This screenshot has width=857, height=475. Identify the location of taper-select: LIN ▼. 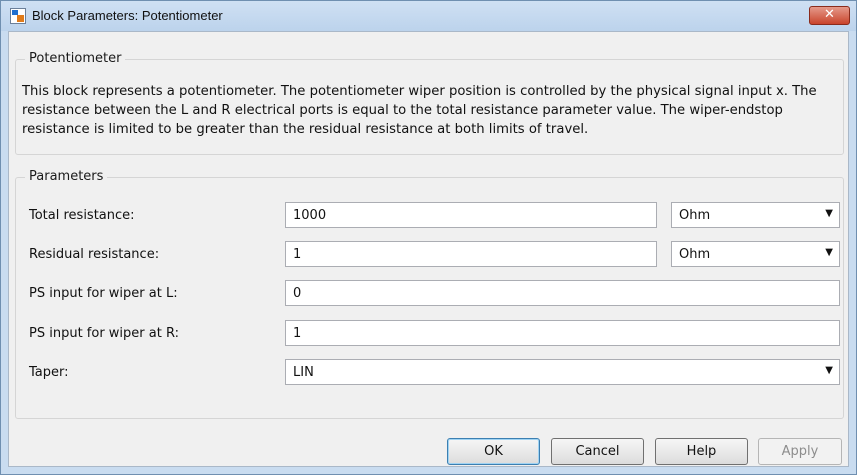
(562, 372).